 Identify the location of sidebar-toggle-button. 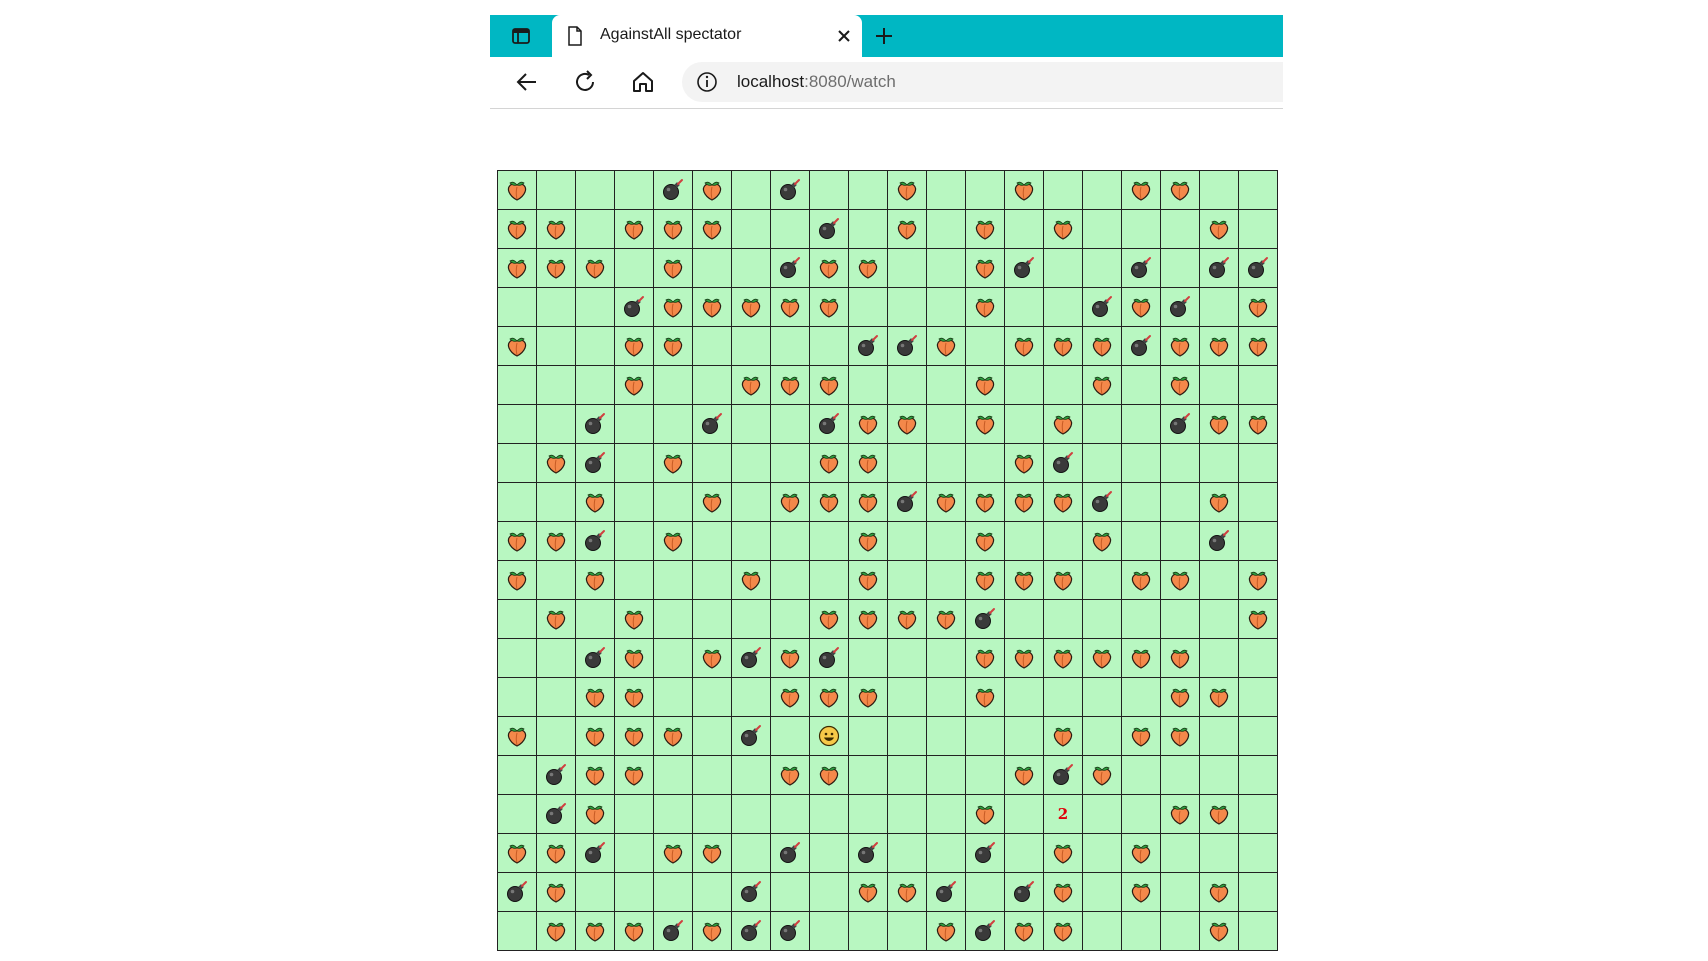
(521, 36).